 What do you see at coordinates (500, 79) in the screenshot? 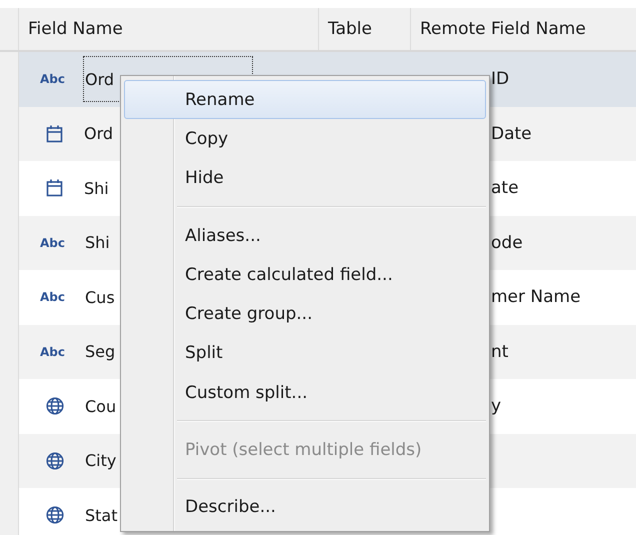
I see `remote-field-name-cell: ID` at bounding box center [500, 79].